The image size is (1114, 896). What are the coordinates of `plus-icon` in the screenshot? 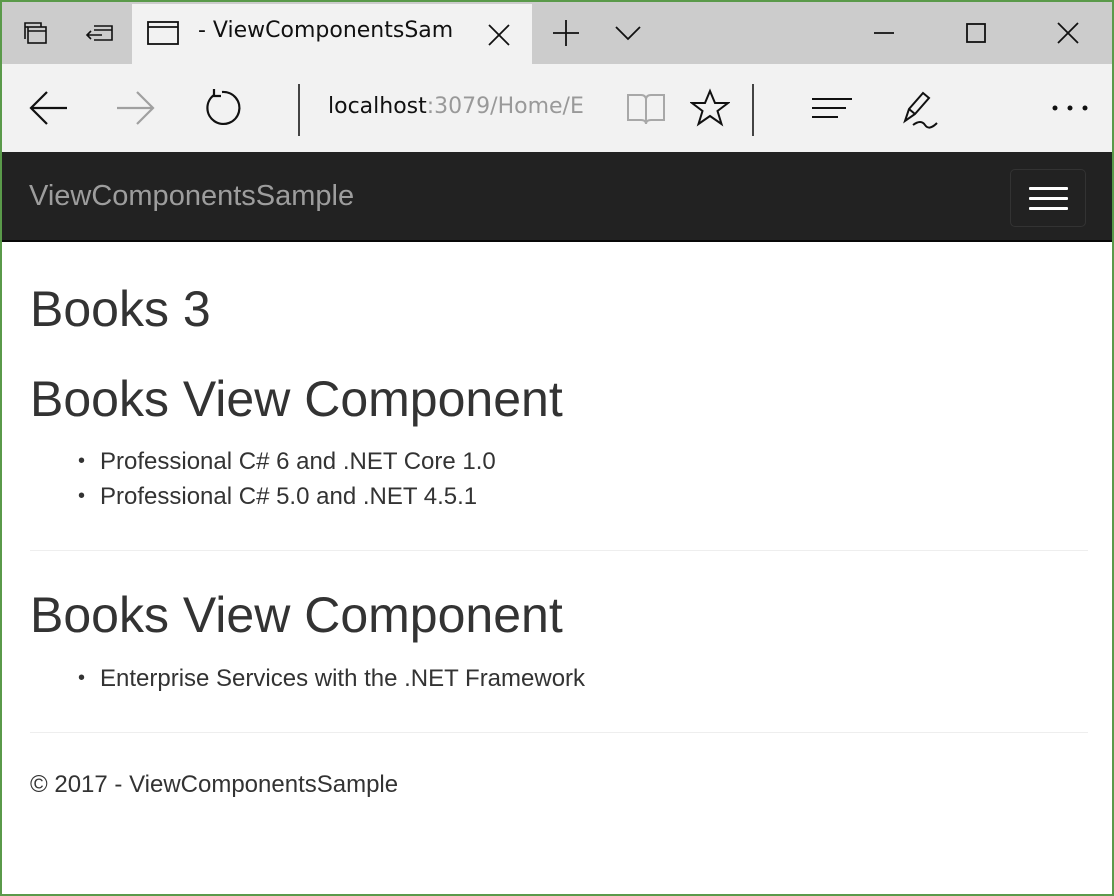 It's located at (566, 33).